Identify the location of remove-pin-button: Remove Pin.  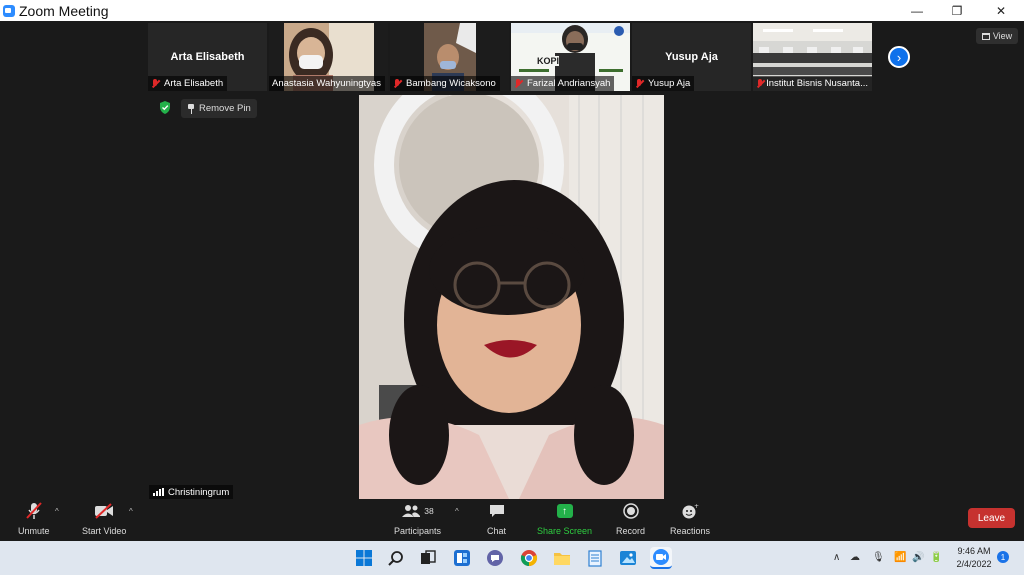
(219, 108).